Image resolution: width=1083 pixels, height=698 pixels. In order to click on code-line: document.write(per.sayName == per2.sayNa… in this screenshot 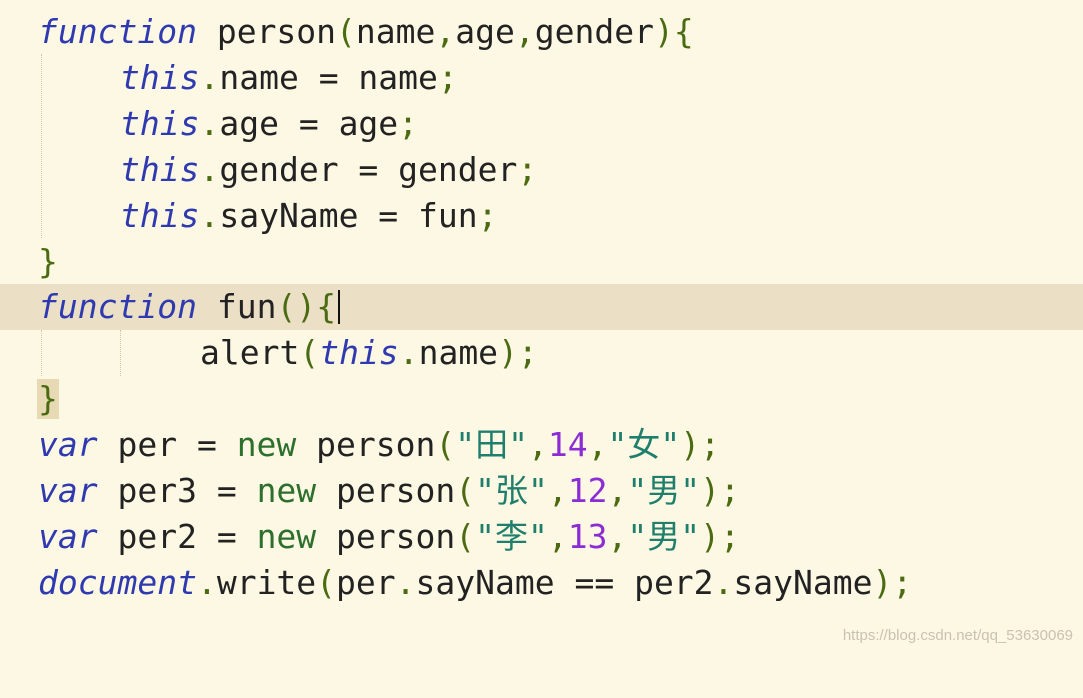, I will do `click(541, 583)`.